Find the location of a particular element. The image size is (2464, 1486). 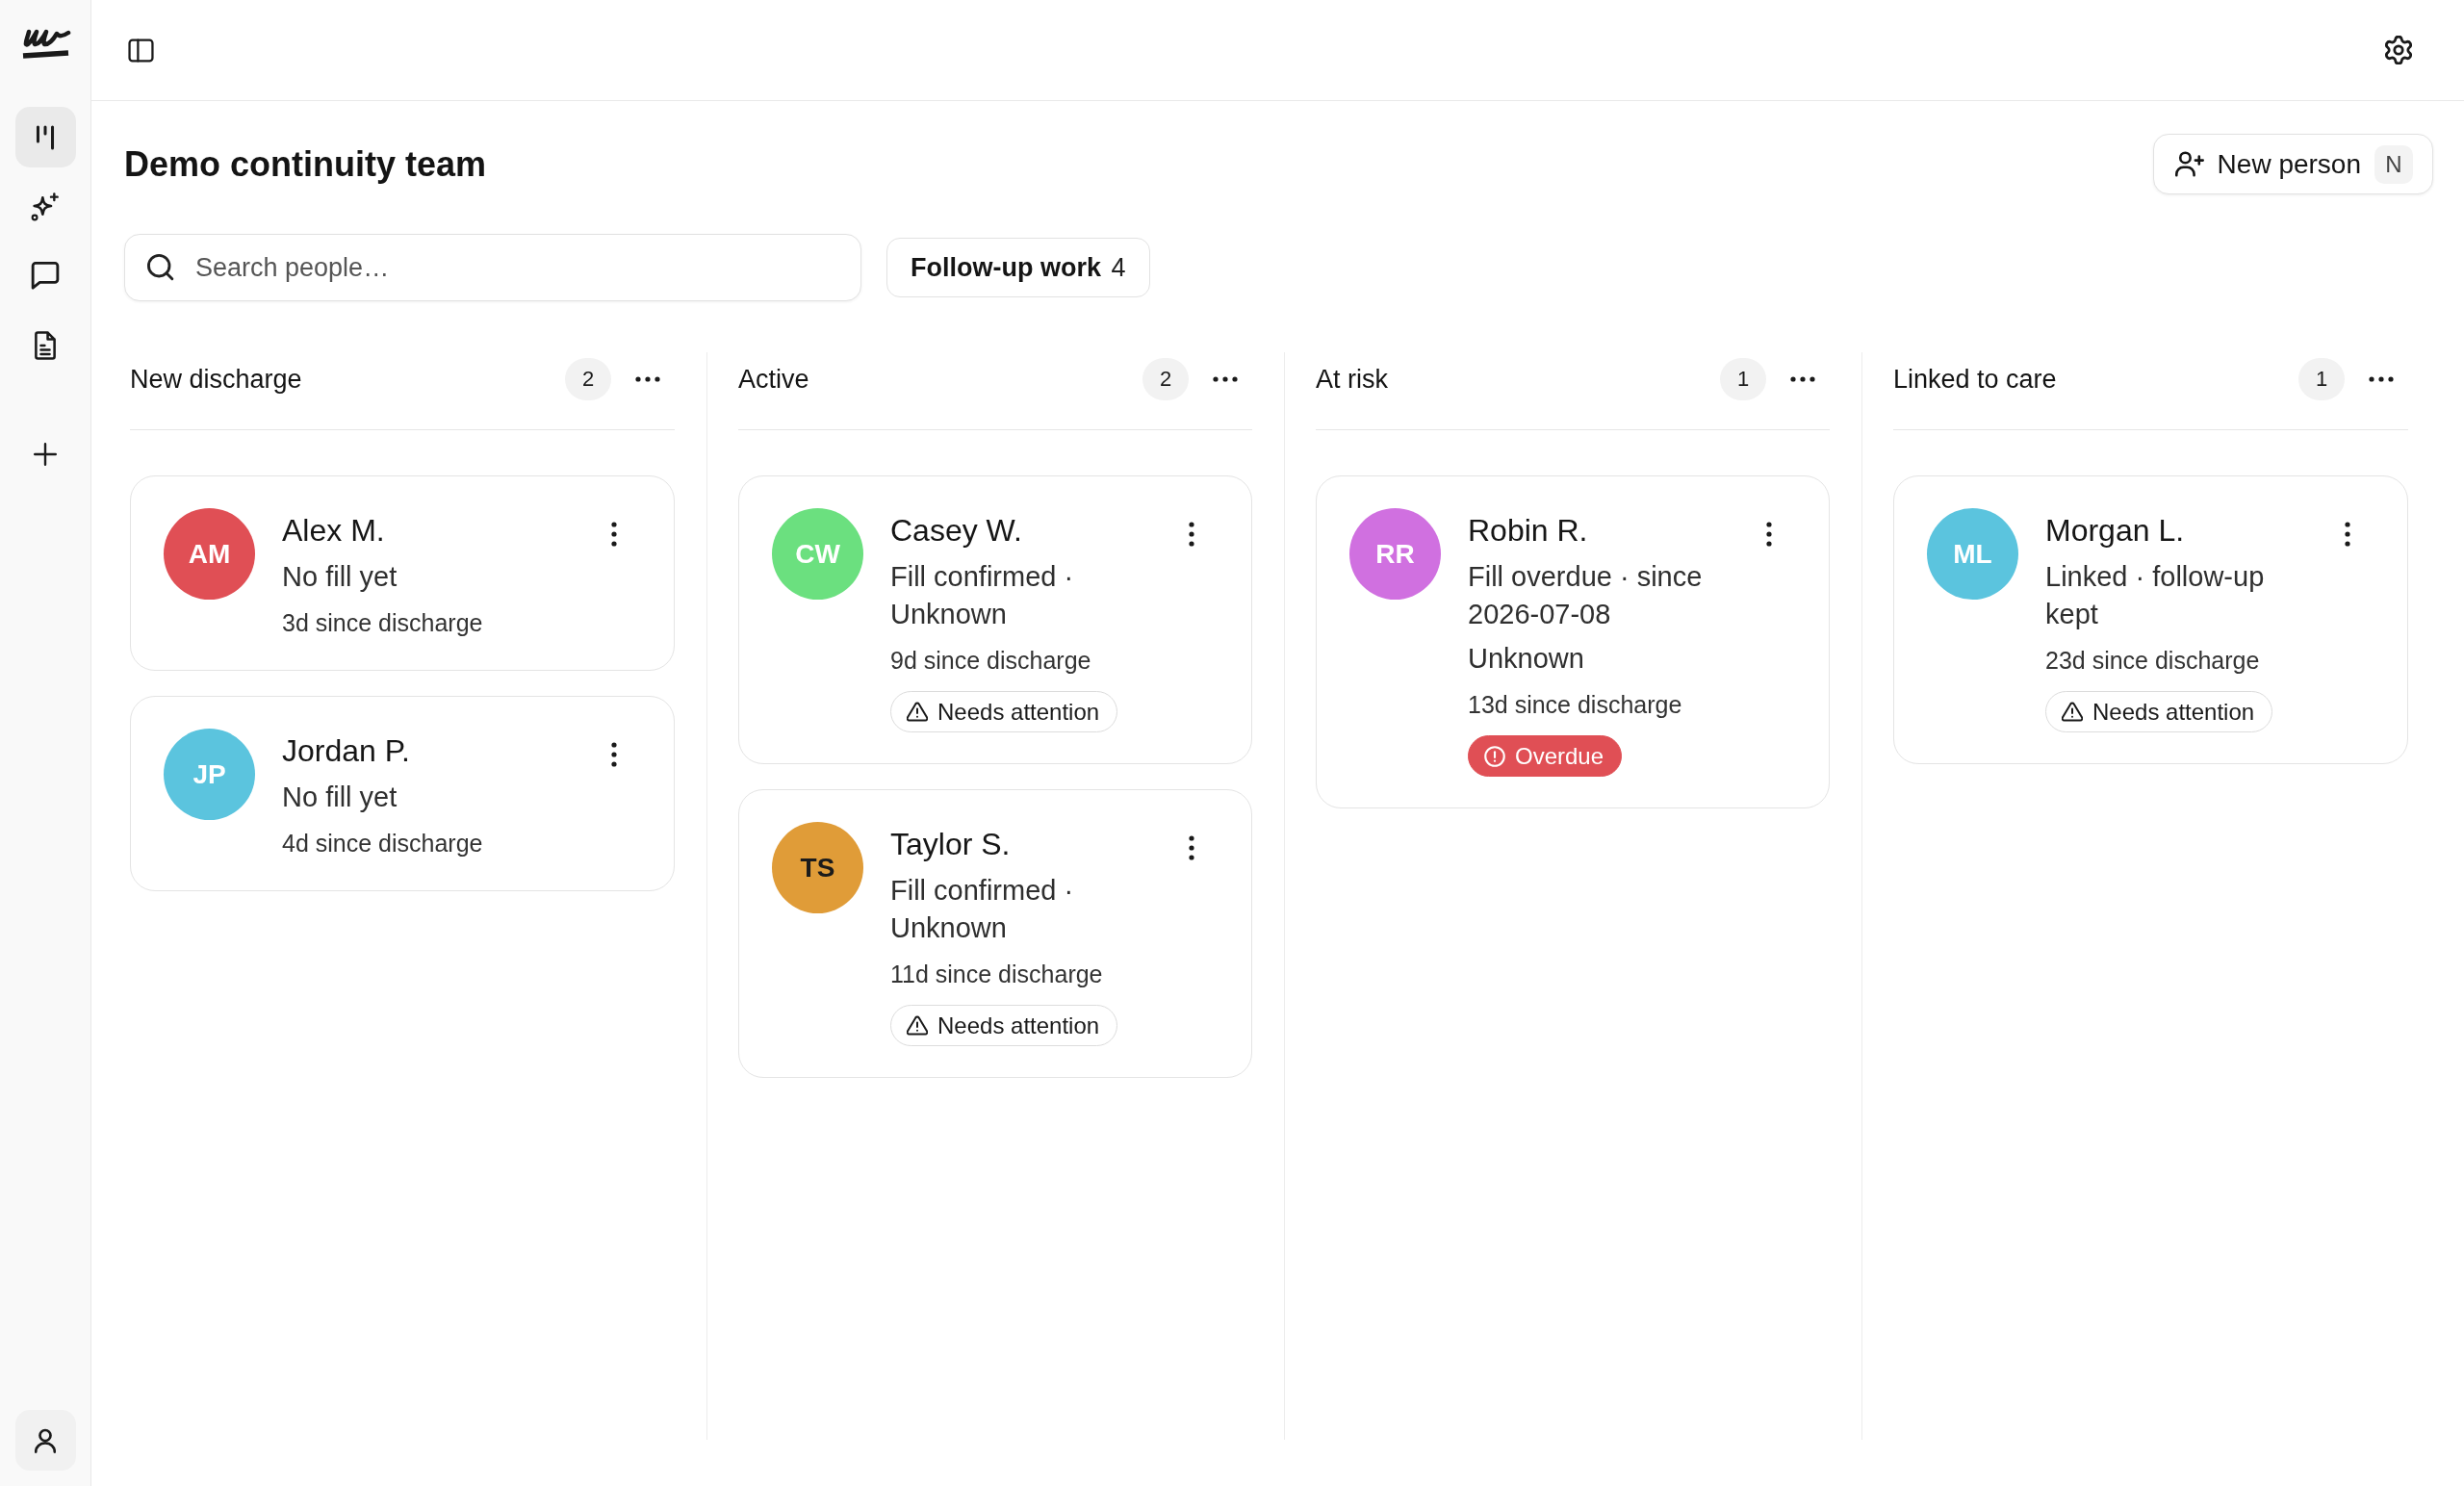

person-card: RR Robin R. Fill overdue · since 2026-07-08 Unknown 13d since discharge Overdue is located at coordinates (1573, 641).